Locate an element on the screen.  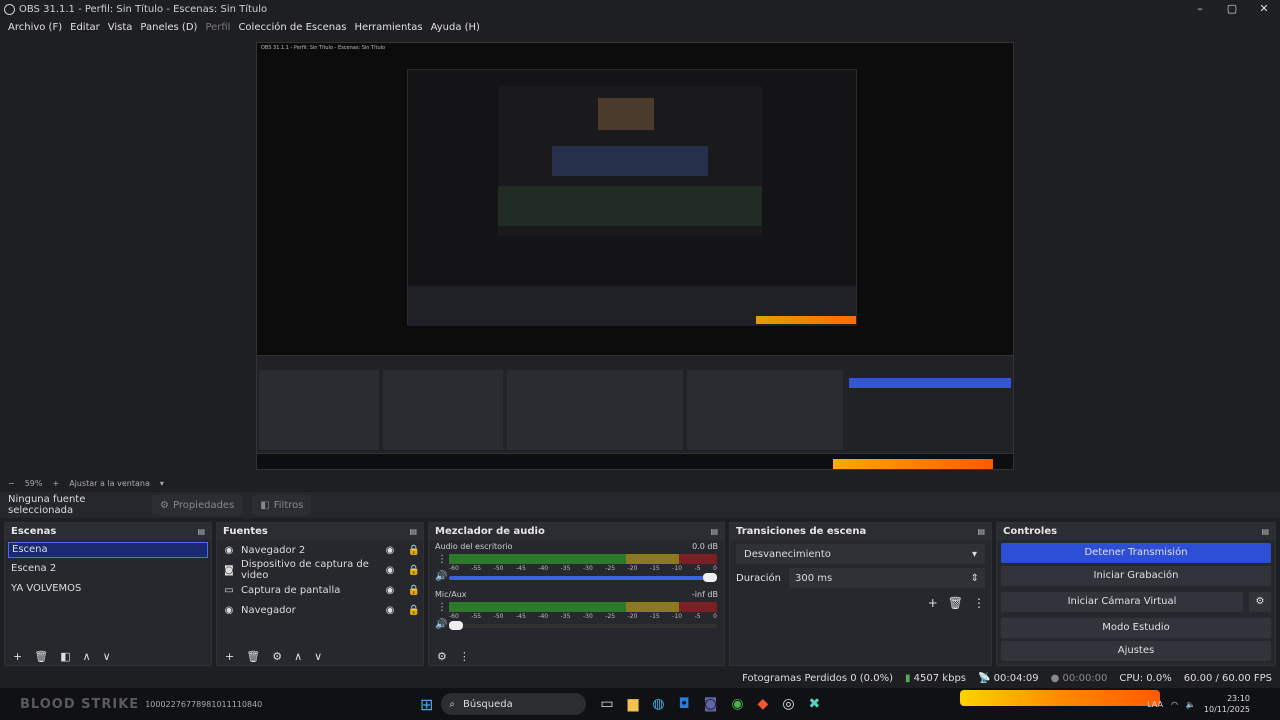
duration-input: 300 ms ⇕ is located at coordinates (887, 578).